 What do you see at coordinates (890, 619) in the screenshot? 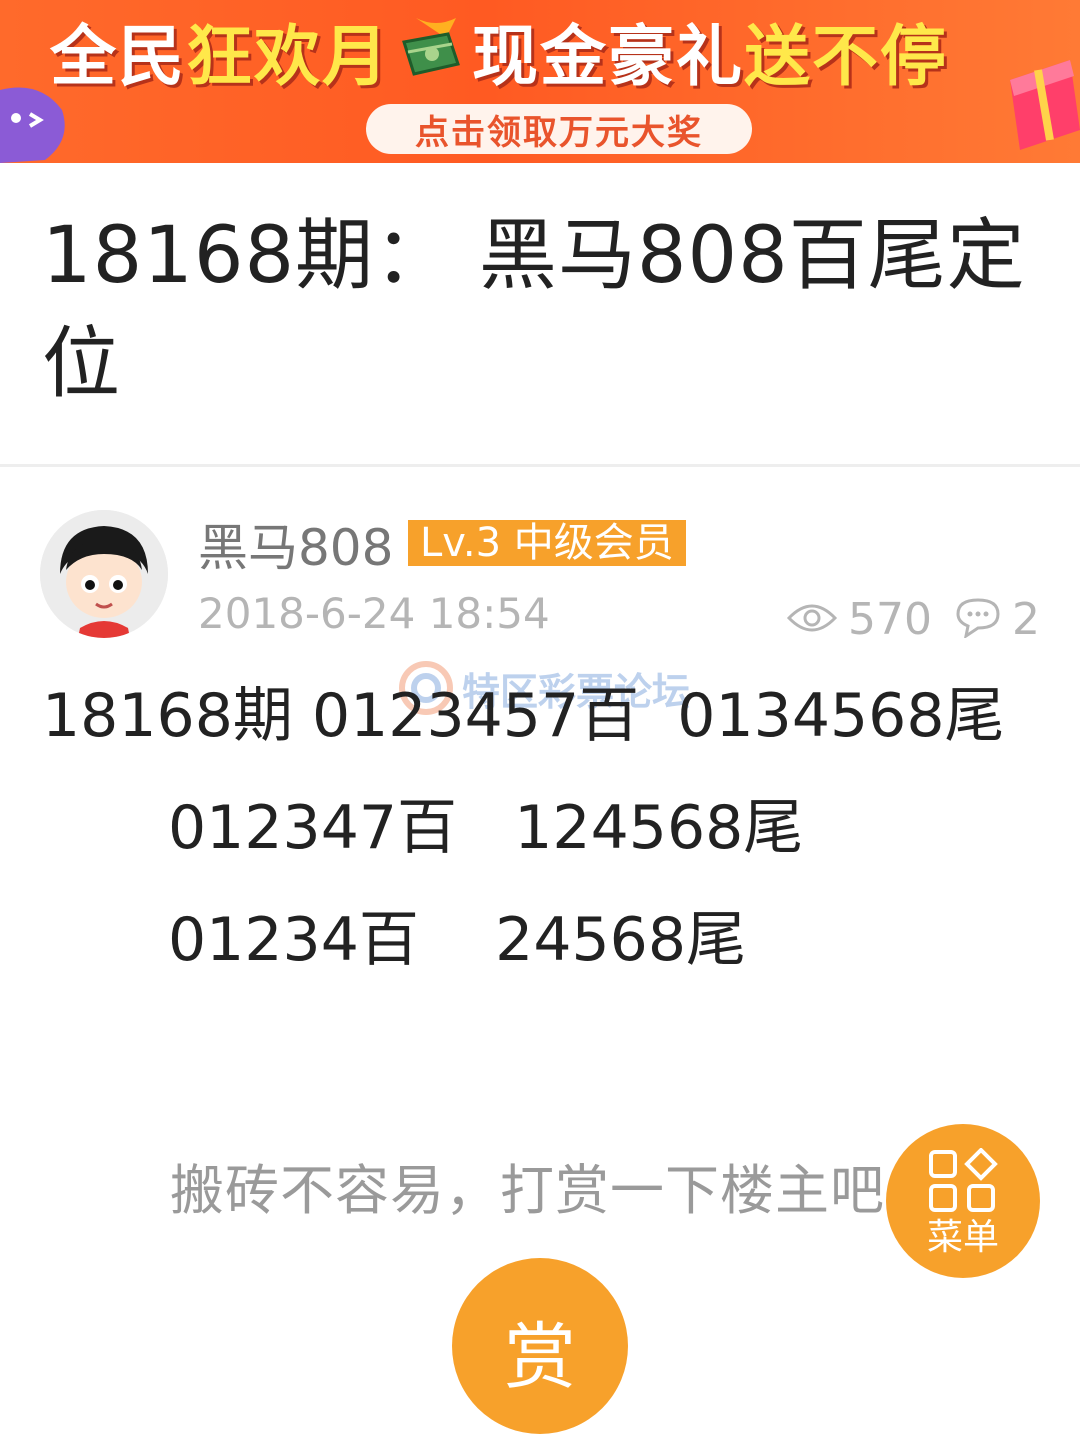
I see `view-count: 570` at bounding box center [890, 619].